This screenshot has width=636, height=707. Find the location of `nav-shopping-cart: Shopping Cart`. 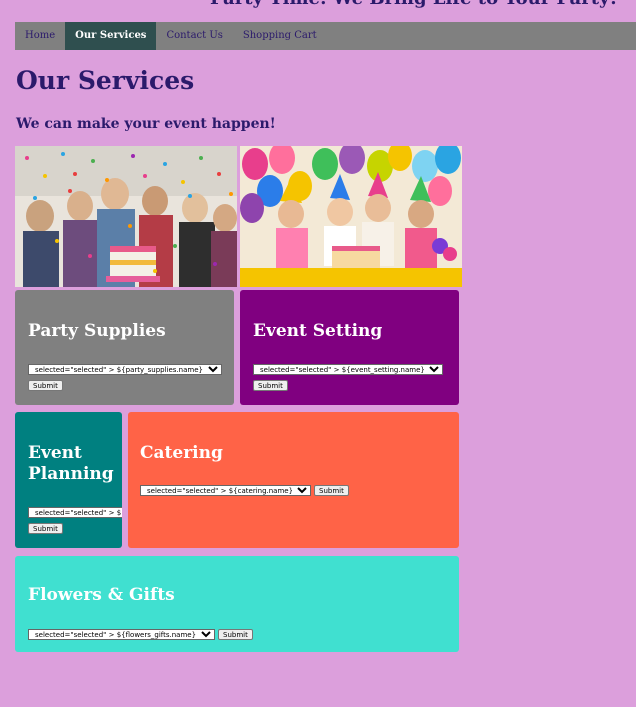

nav-shopping-cart: Shopping Cart is located at coordinates (280, 36).